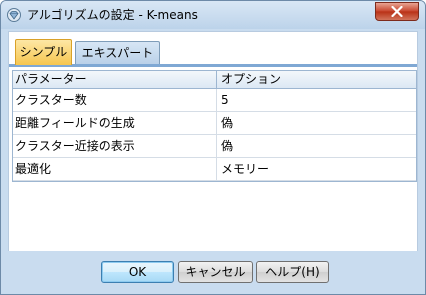 This screenshot has height=295, width=426. Describe the element at coordinates (316, 169) in the screenshot. I see `option-value: メモリー` at that location.